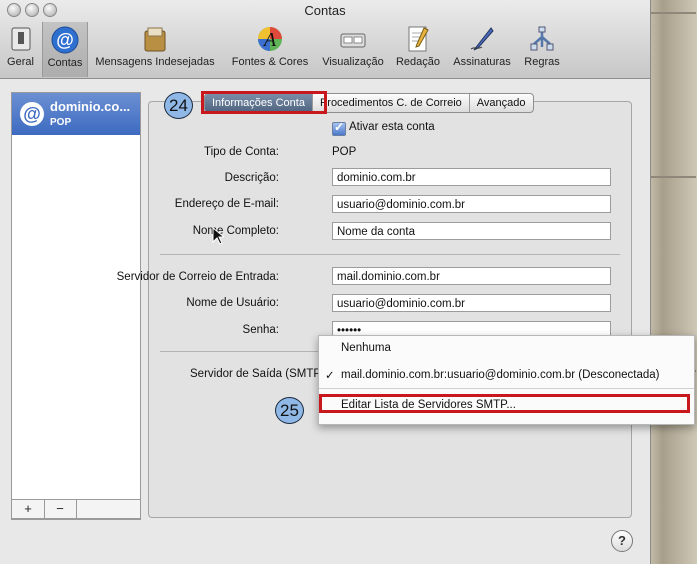  I want to click on smtp-option-none: Nenhuma, so click(366, 348).